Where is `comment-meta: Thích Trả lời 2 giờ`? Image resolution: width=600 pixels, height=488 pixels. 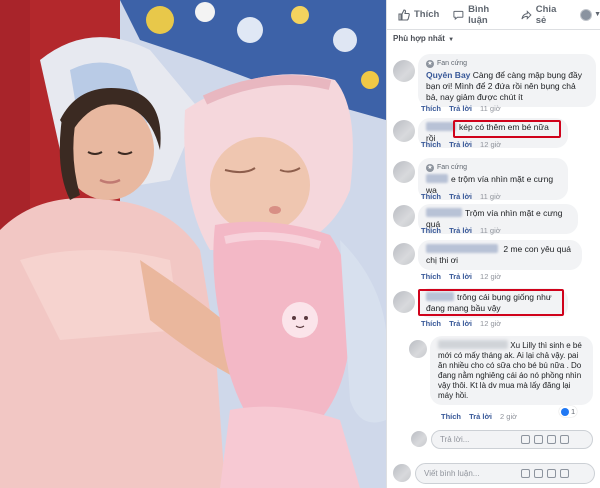
comment-meta: Thích Trả lời 2 giờ is located at coordinates (482, 416).